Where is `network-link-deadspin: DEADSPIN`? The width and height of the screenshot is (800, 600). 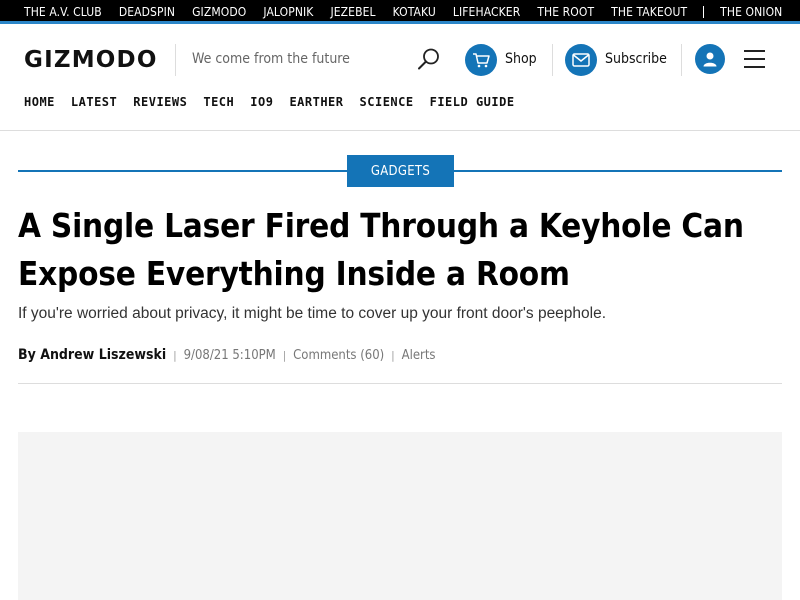
network-link-deadspin: DEADSPIN is located at coordinates (147, 12).